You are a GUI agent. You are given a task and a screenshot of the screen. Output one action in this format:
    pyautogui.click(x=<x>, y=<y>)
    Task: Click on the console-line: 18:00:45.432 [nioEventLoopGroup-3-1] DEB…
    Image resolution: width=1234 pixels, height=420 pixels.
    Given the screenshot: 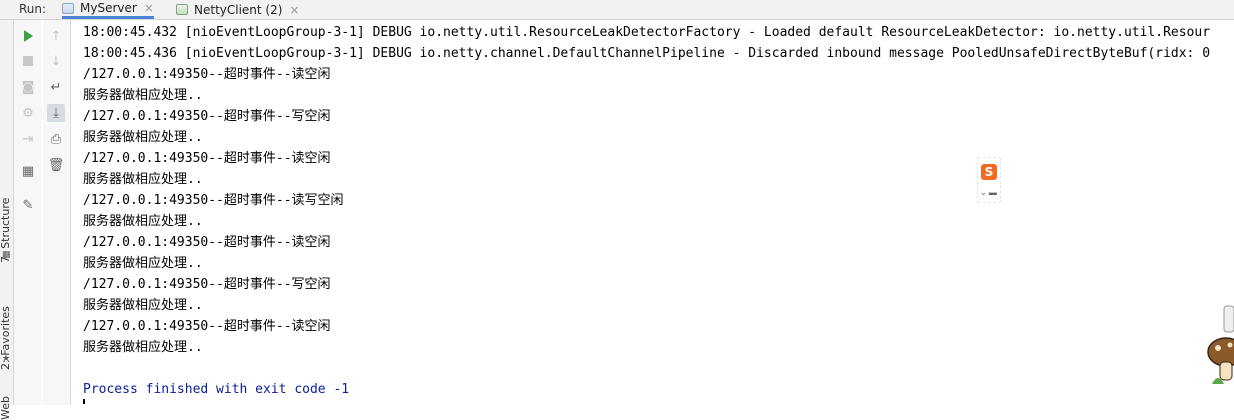 What is the action you would take?
    pyautogui.click(x=647, y=32)
    